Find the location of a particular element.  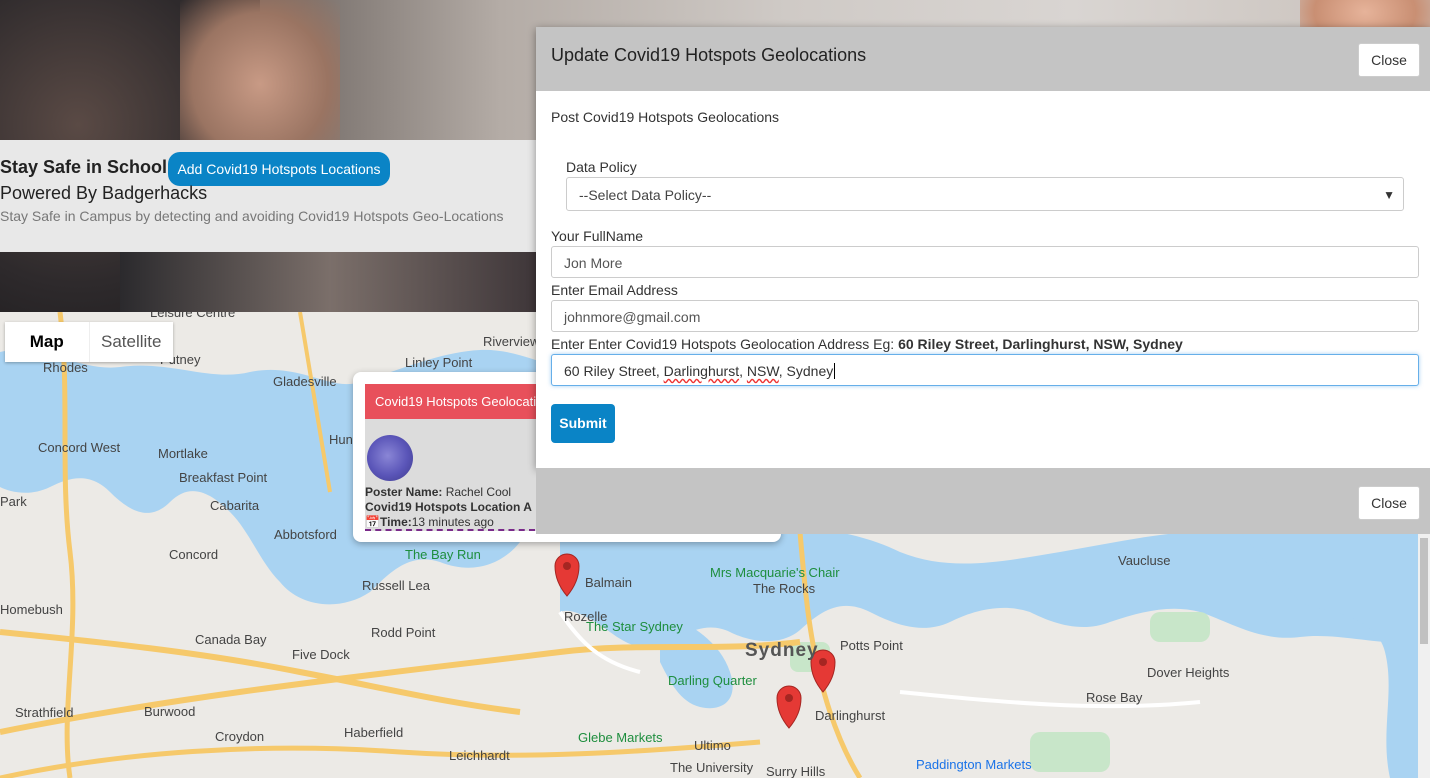

modal-footer: Close is located at coordinates (983, 501).